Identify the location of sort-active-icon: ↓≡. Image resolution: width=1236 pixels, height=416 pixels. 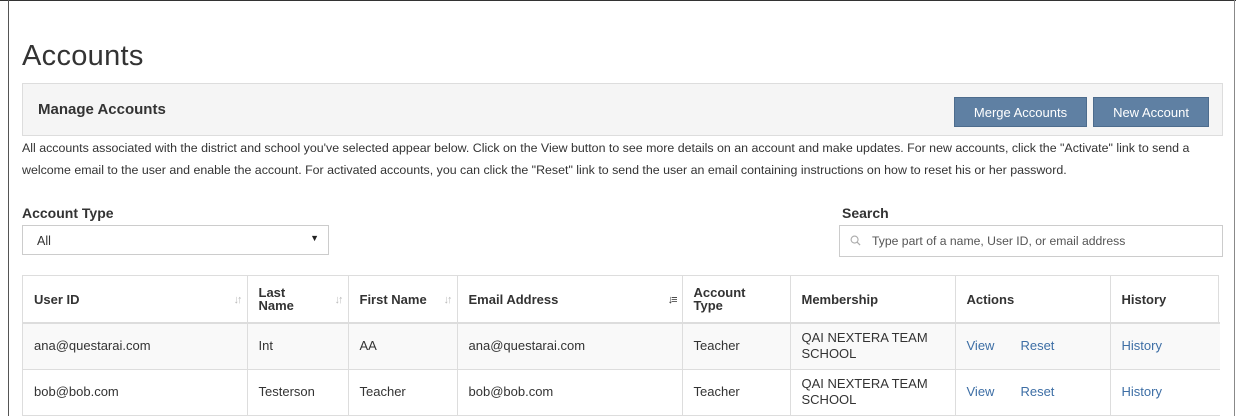
(673, 300).